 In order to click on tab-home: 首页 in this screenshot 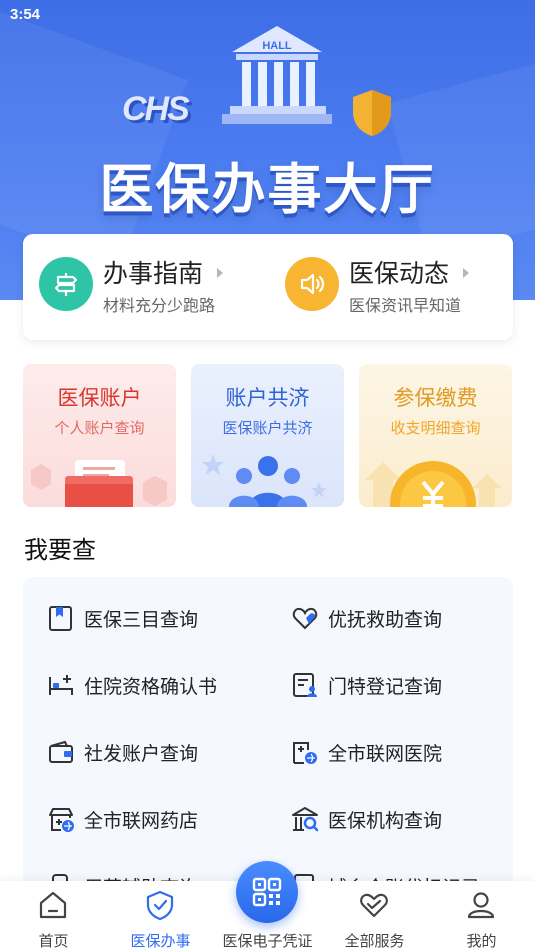, I will do `click(53, 916)`.